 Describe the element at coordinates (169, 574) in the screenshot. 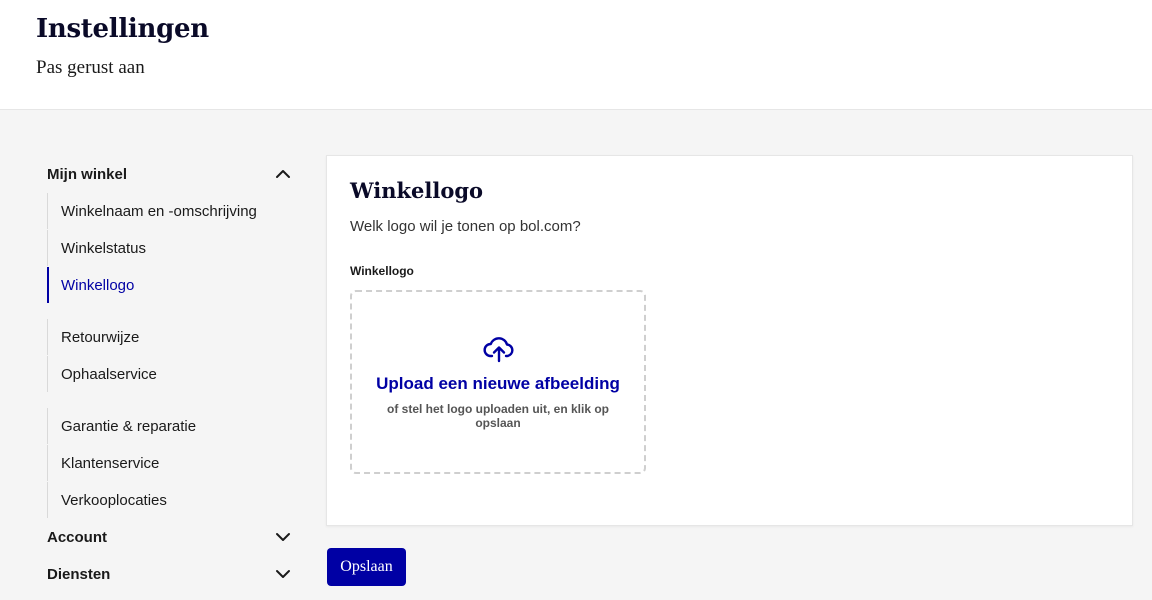

I see `sidebar-group-diensten: Diensten` at that location.